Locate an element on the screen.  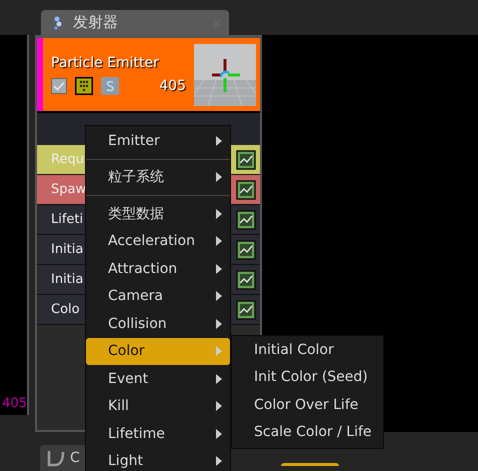
tab-title: C is located at coordinates (75, 458).